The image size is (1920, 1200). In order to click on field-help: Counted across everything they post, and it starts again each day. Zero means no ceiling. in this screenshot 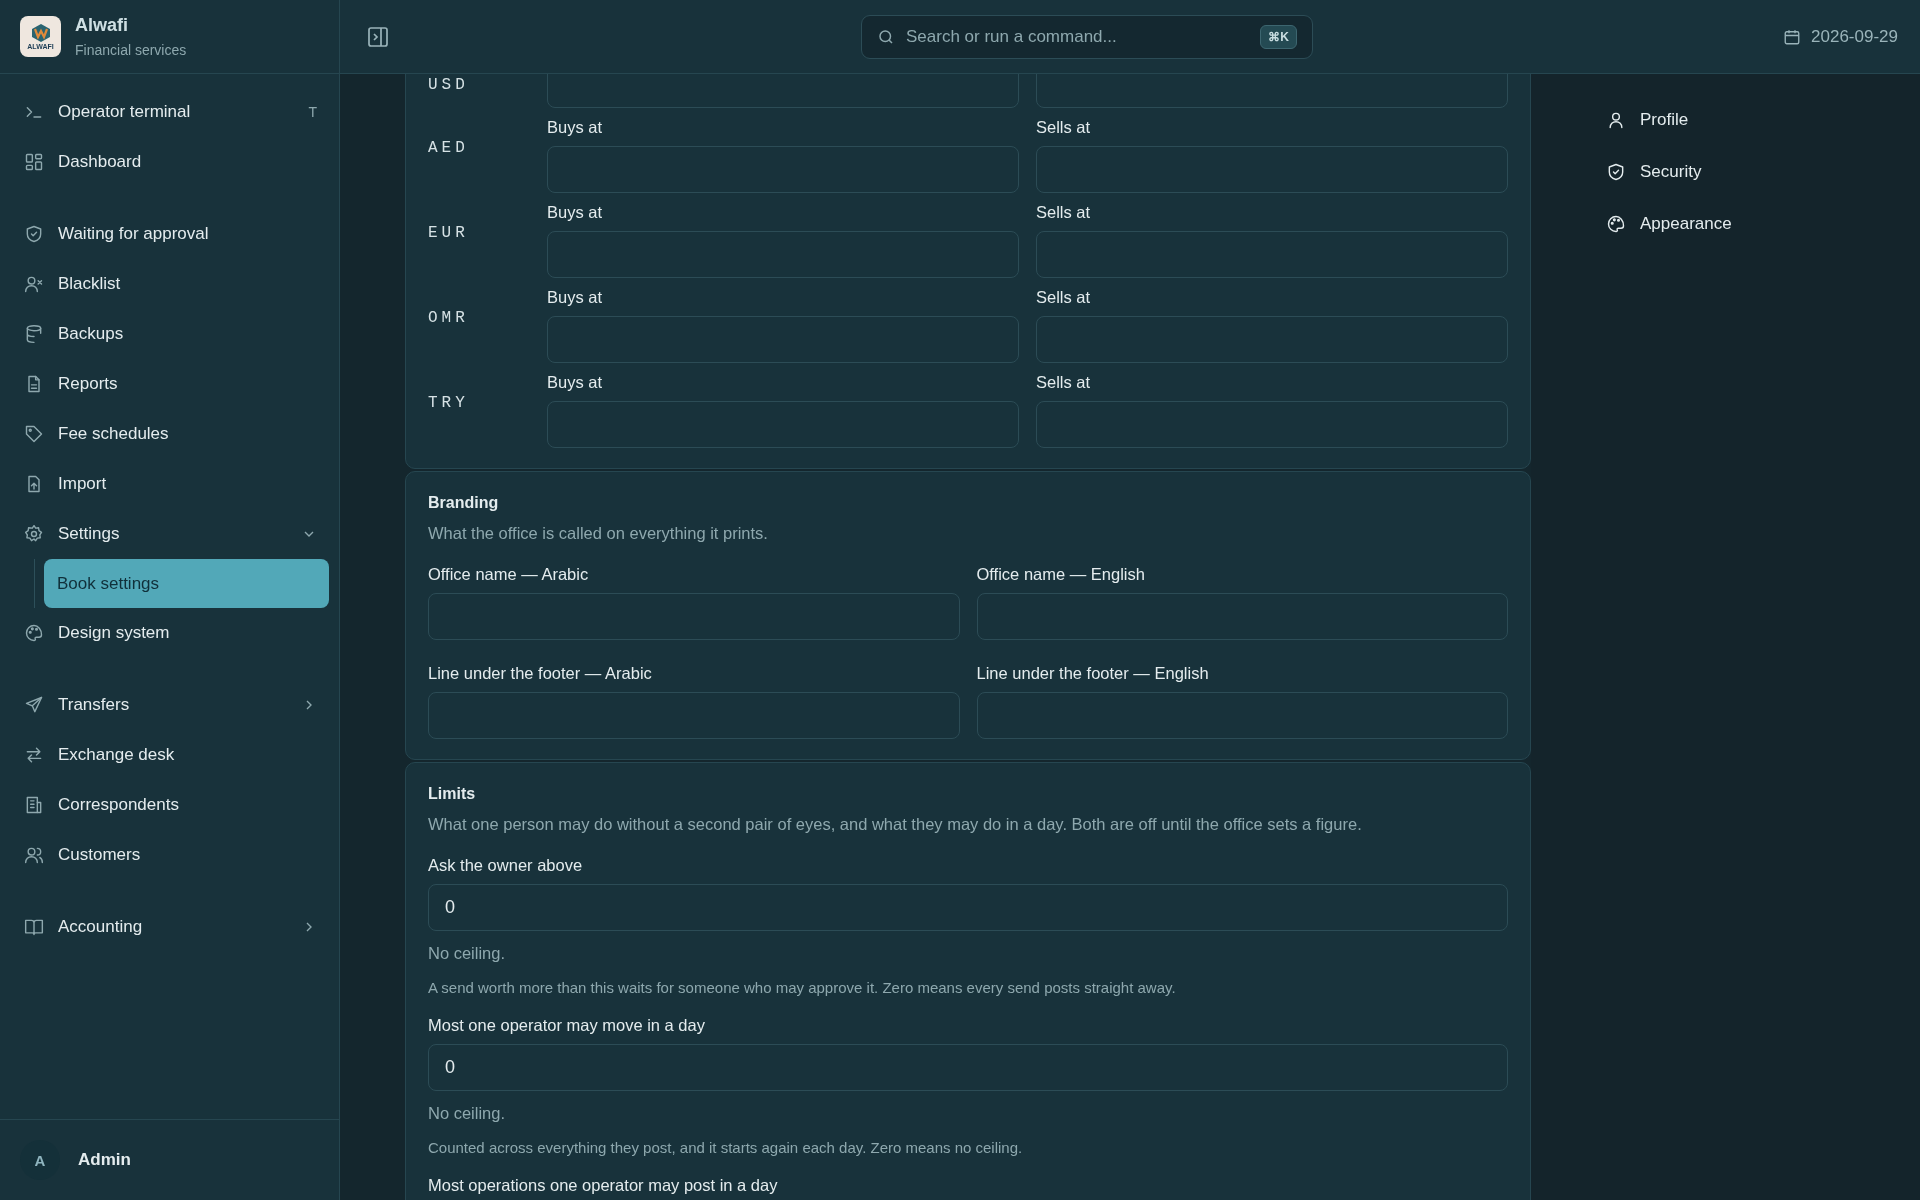, I will do `click(726, 1147)`.